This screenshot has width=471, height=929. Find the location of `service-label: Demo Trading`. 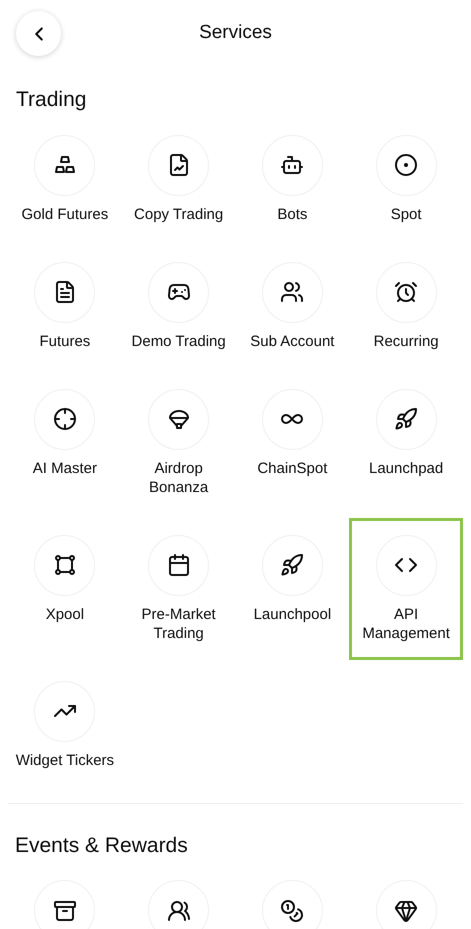

service-label: Demo Trading is located at coordinates (178, 341).